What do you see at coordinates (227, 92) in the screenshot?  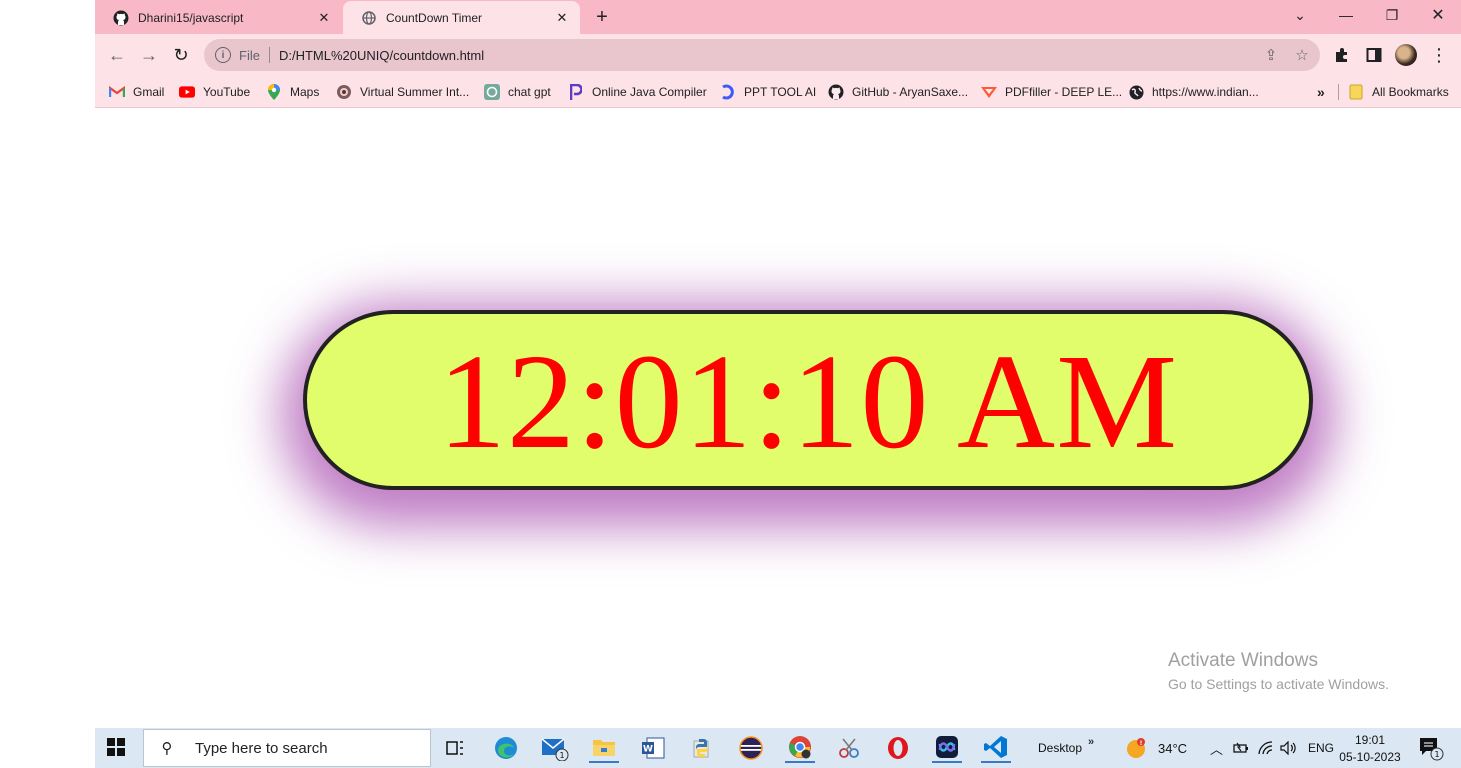 I see `bookmark-label: YouTube` at bounding box center [227, 92].